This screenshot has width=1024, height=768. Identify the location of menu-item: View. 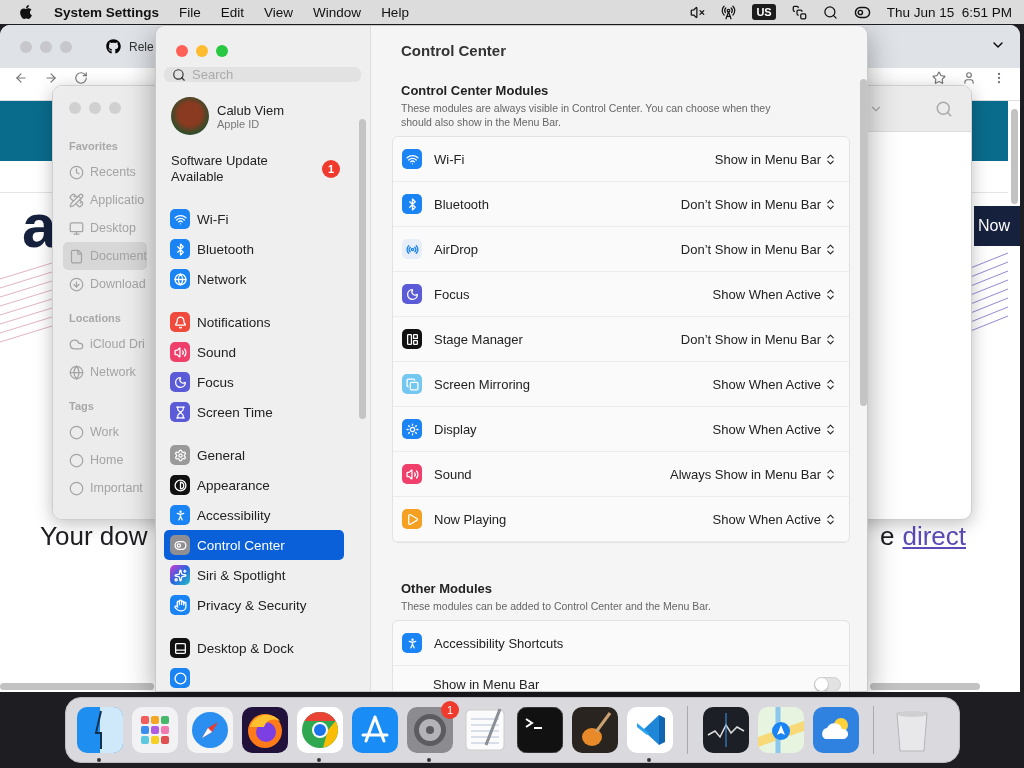
(279, 12).